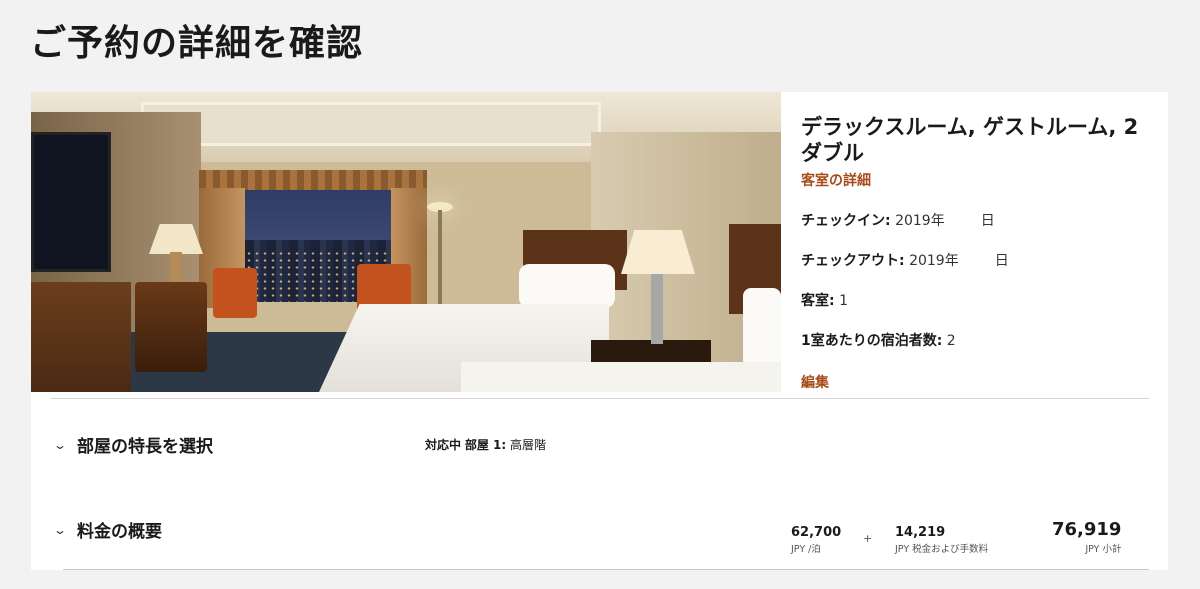  Describe the element at coordinates (145, 447) in the screenshot. I see `room-features-title: 部屋の特長を選択` at that location.